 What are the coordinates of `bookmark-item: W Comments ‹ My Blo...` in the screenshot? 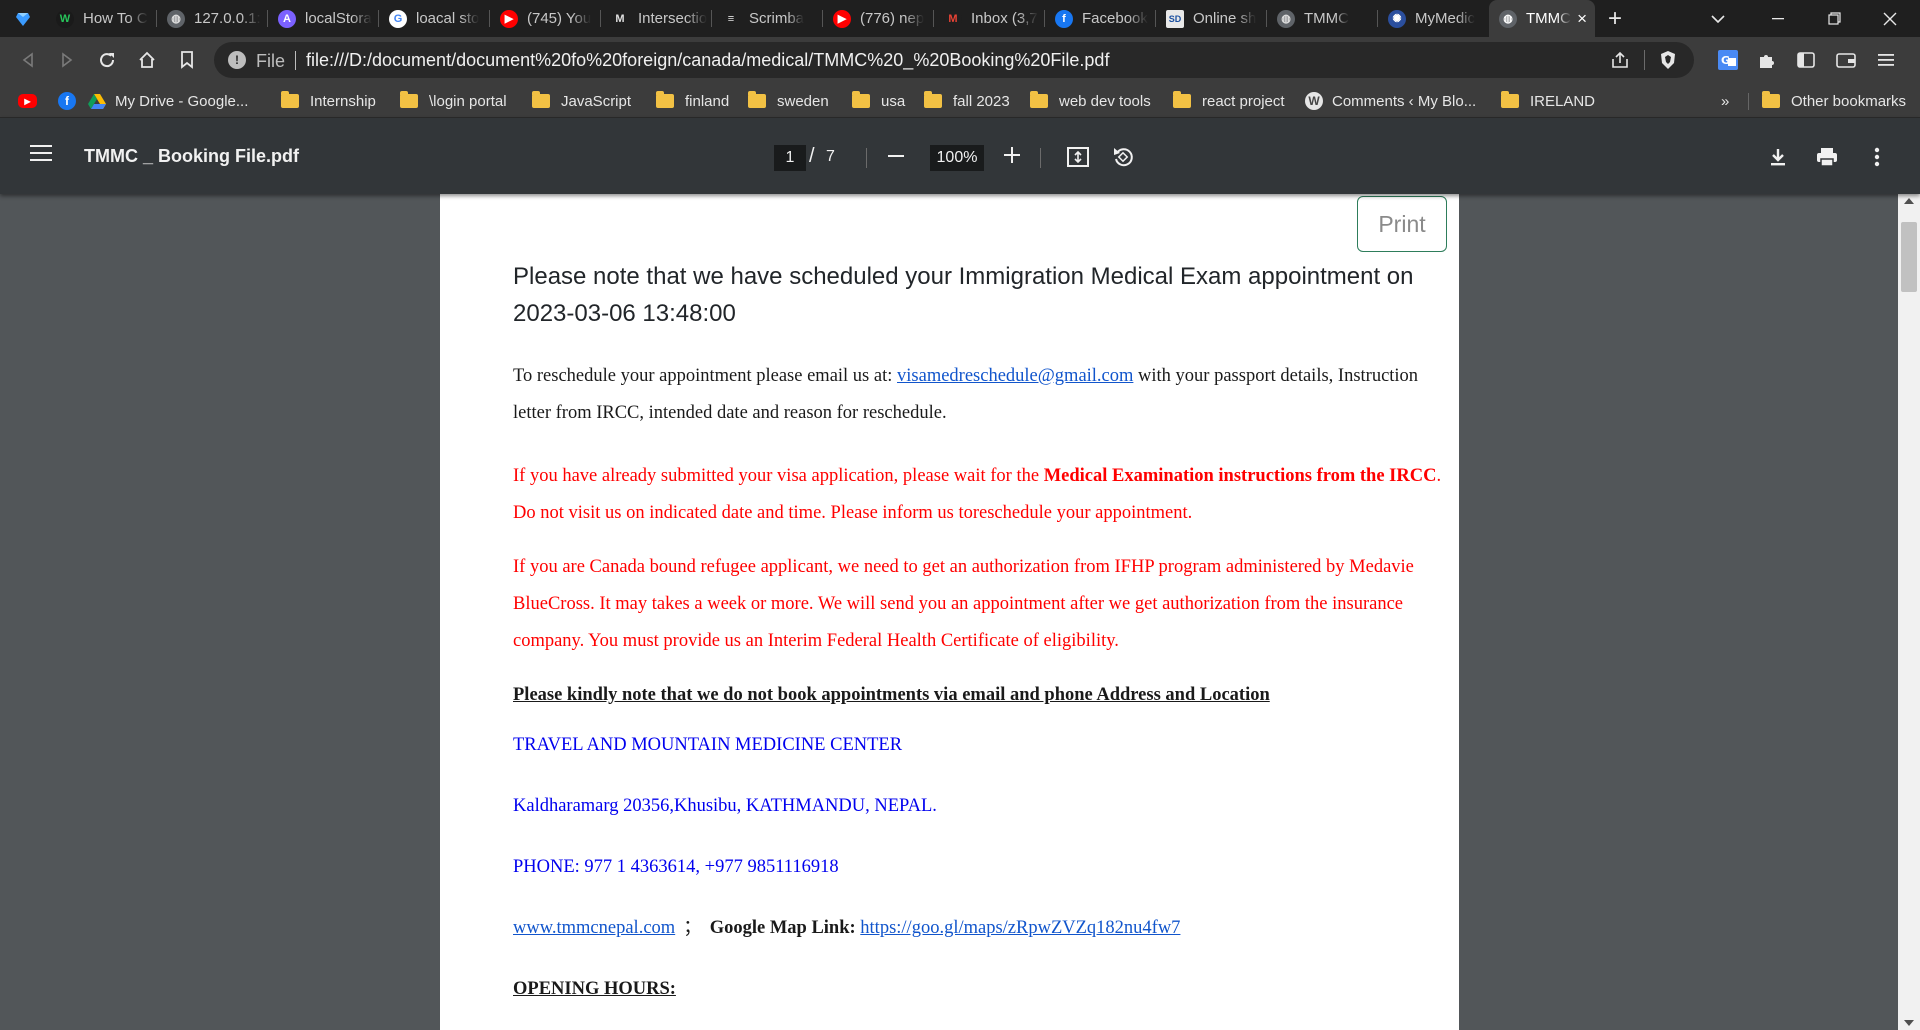 It's located at (1390, 101).